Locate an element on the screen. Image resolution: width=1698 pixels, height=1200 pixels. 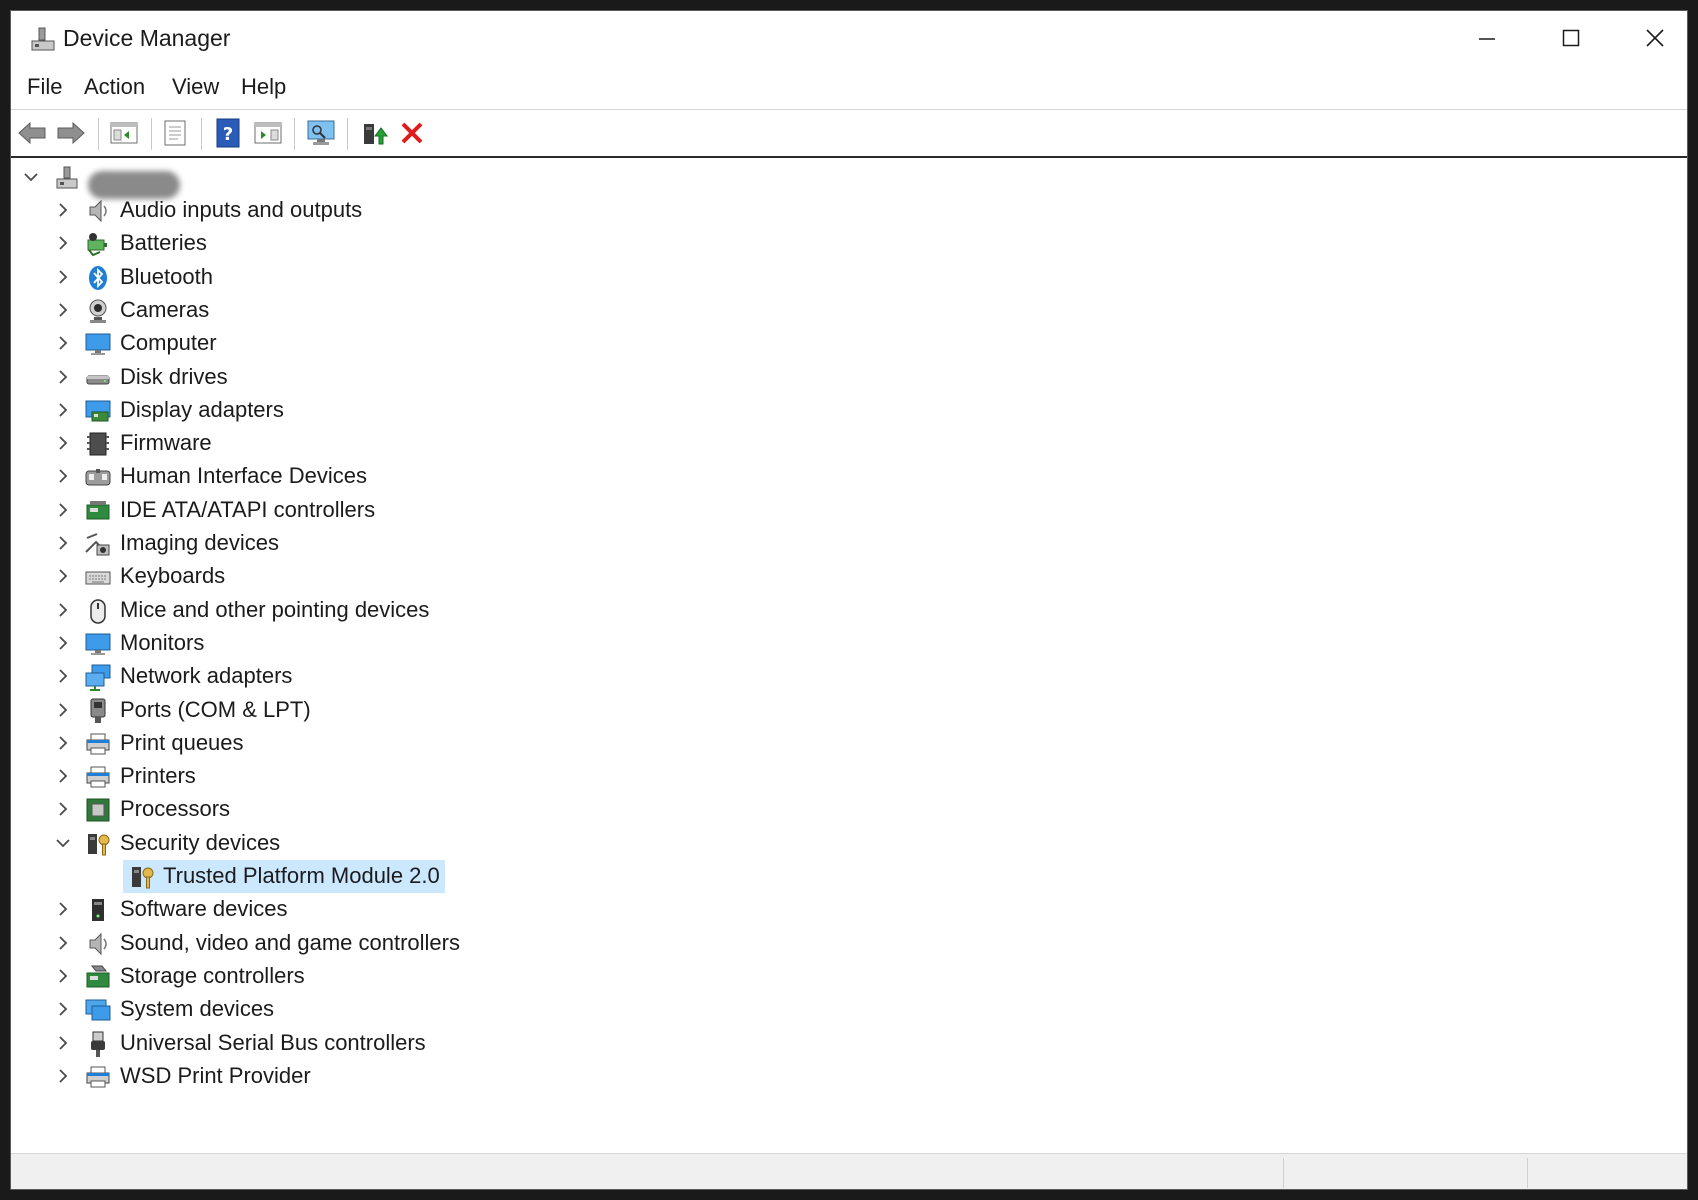
tree-category-node: IDE ATA/ATAPI controllers is located at coordinates (849, 510).